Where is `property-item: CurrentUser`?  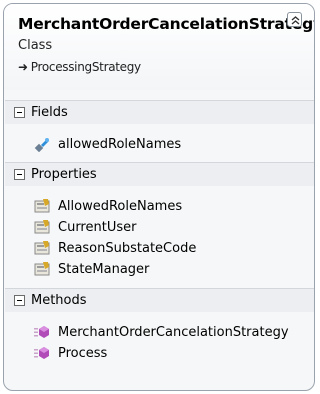
property-item: CurrentUser is located at coordinates (85, 227).